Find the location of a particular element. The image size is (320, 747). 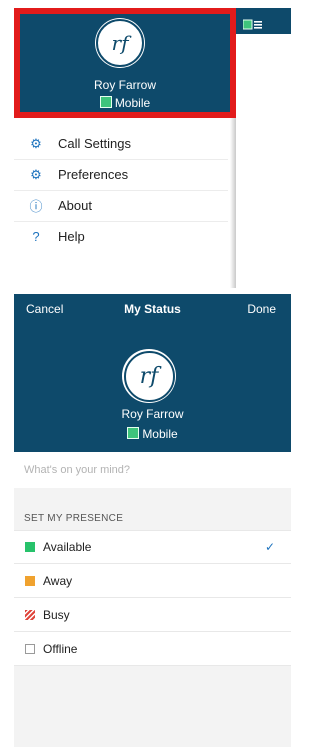

menu-item-label: About is located at coordinates (75, 205).